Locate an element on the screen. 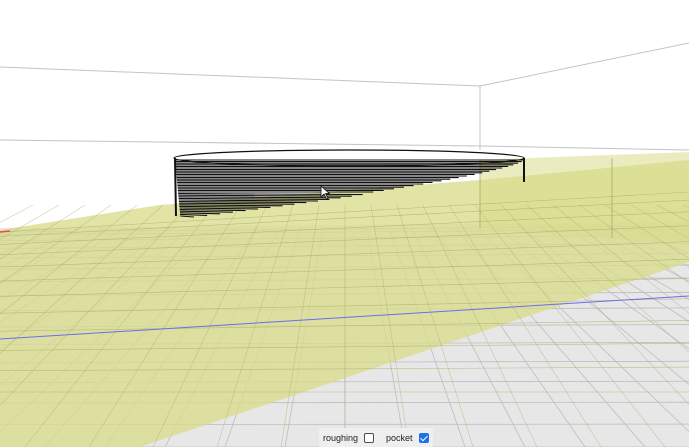  roughing-checkbox is located at coordinates (369, 437).